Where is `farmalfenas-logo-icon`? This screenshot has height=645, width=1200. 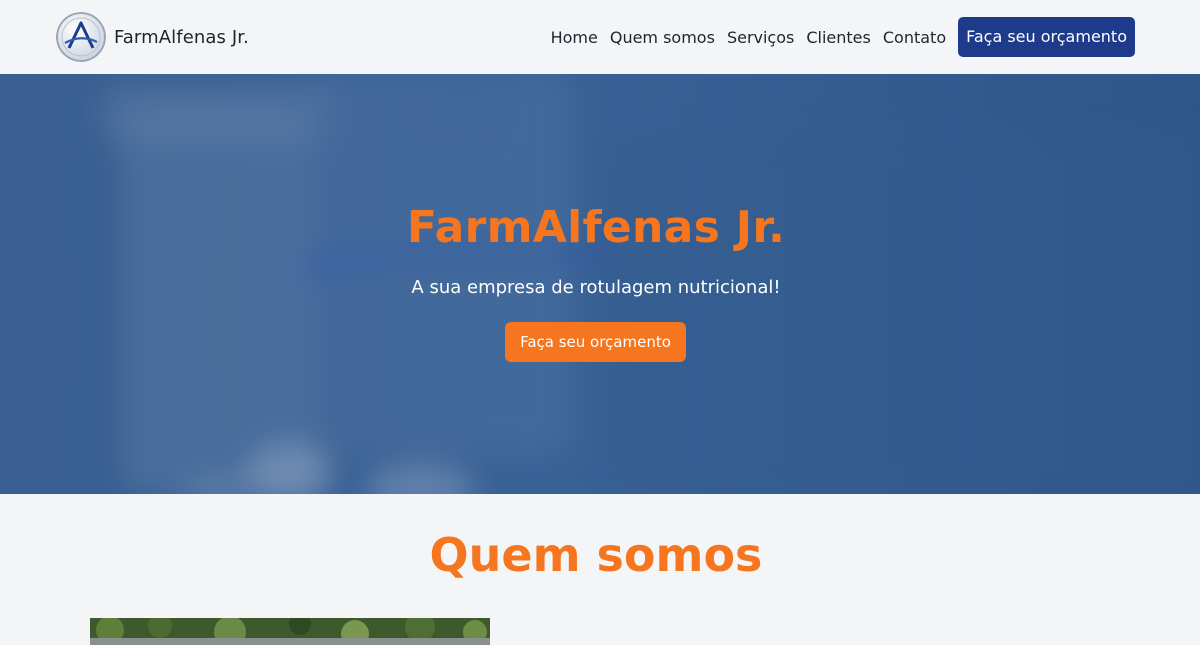
farmalfenas-logo-icon is located at coordinates (81, 37).